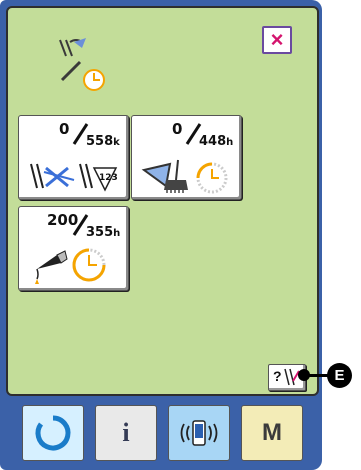 The width and height of the screenshot is (361, 470). Describe the element at coordinates (339, 375) in the screenshot. I see `callout-badge: E` at that location.